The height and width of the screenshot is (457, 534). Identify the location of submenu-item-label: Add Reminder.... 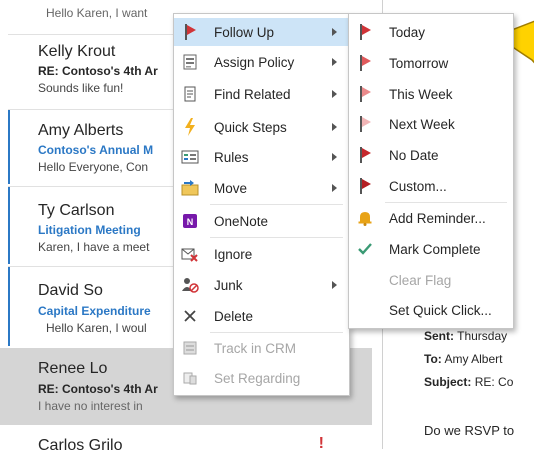
(437, 218).